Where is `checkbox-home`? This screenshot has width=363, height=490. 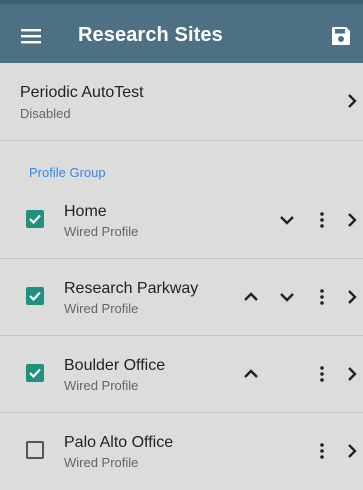
checkbox-home is located at coordinates (35, 219).